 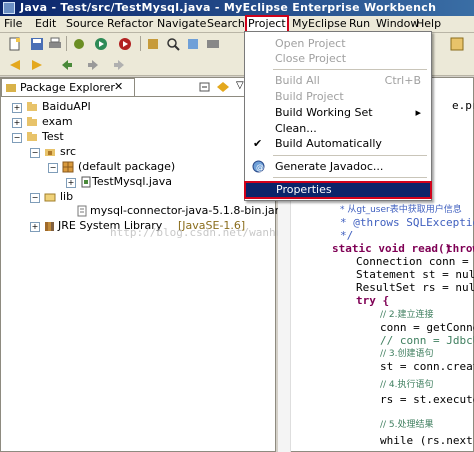 What do you see at coordinates (184, 211) in the screenshot?
I see `tree-item-connector-jar: mysql-connector-java-5.1.8-bin.jar` at bounding box center [184, 211].